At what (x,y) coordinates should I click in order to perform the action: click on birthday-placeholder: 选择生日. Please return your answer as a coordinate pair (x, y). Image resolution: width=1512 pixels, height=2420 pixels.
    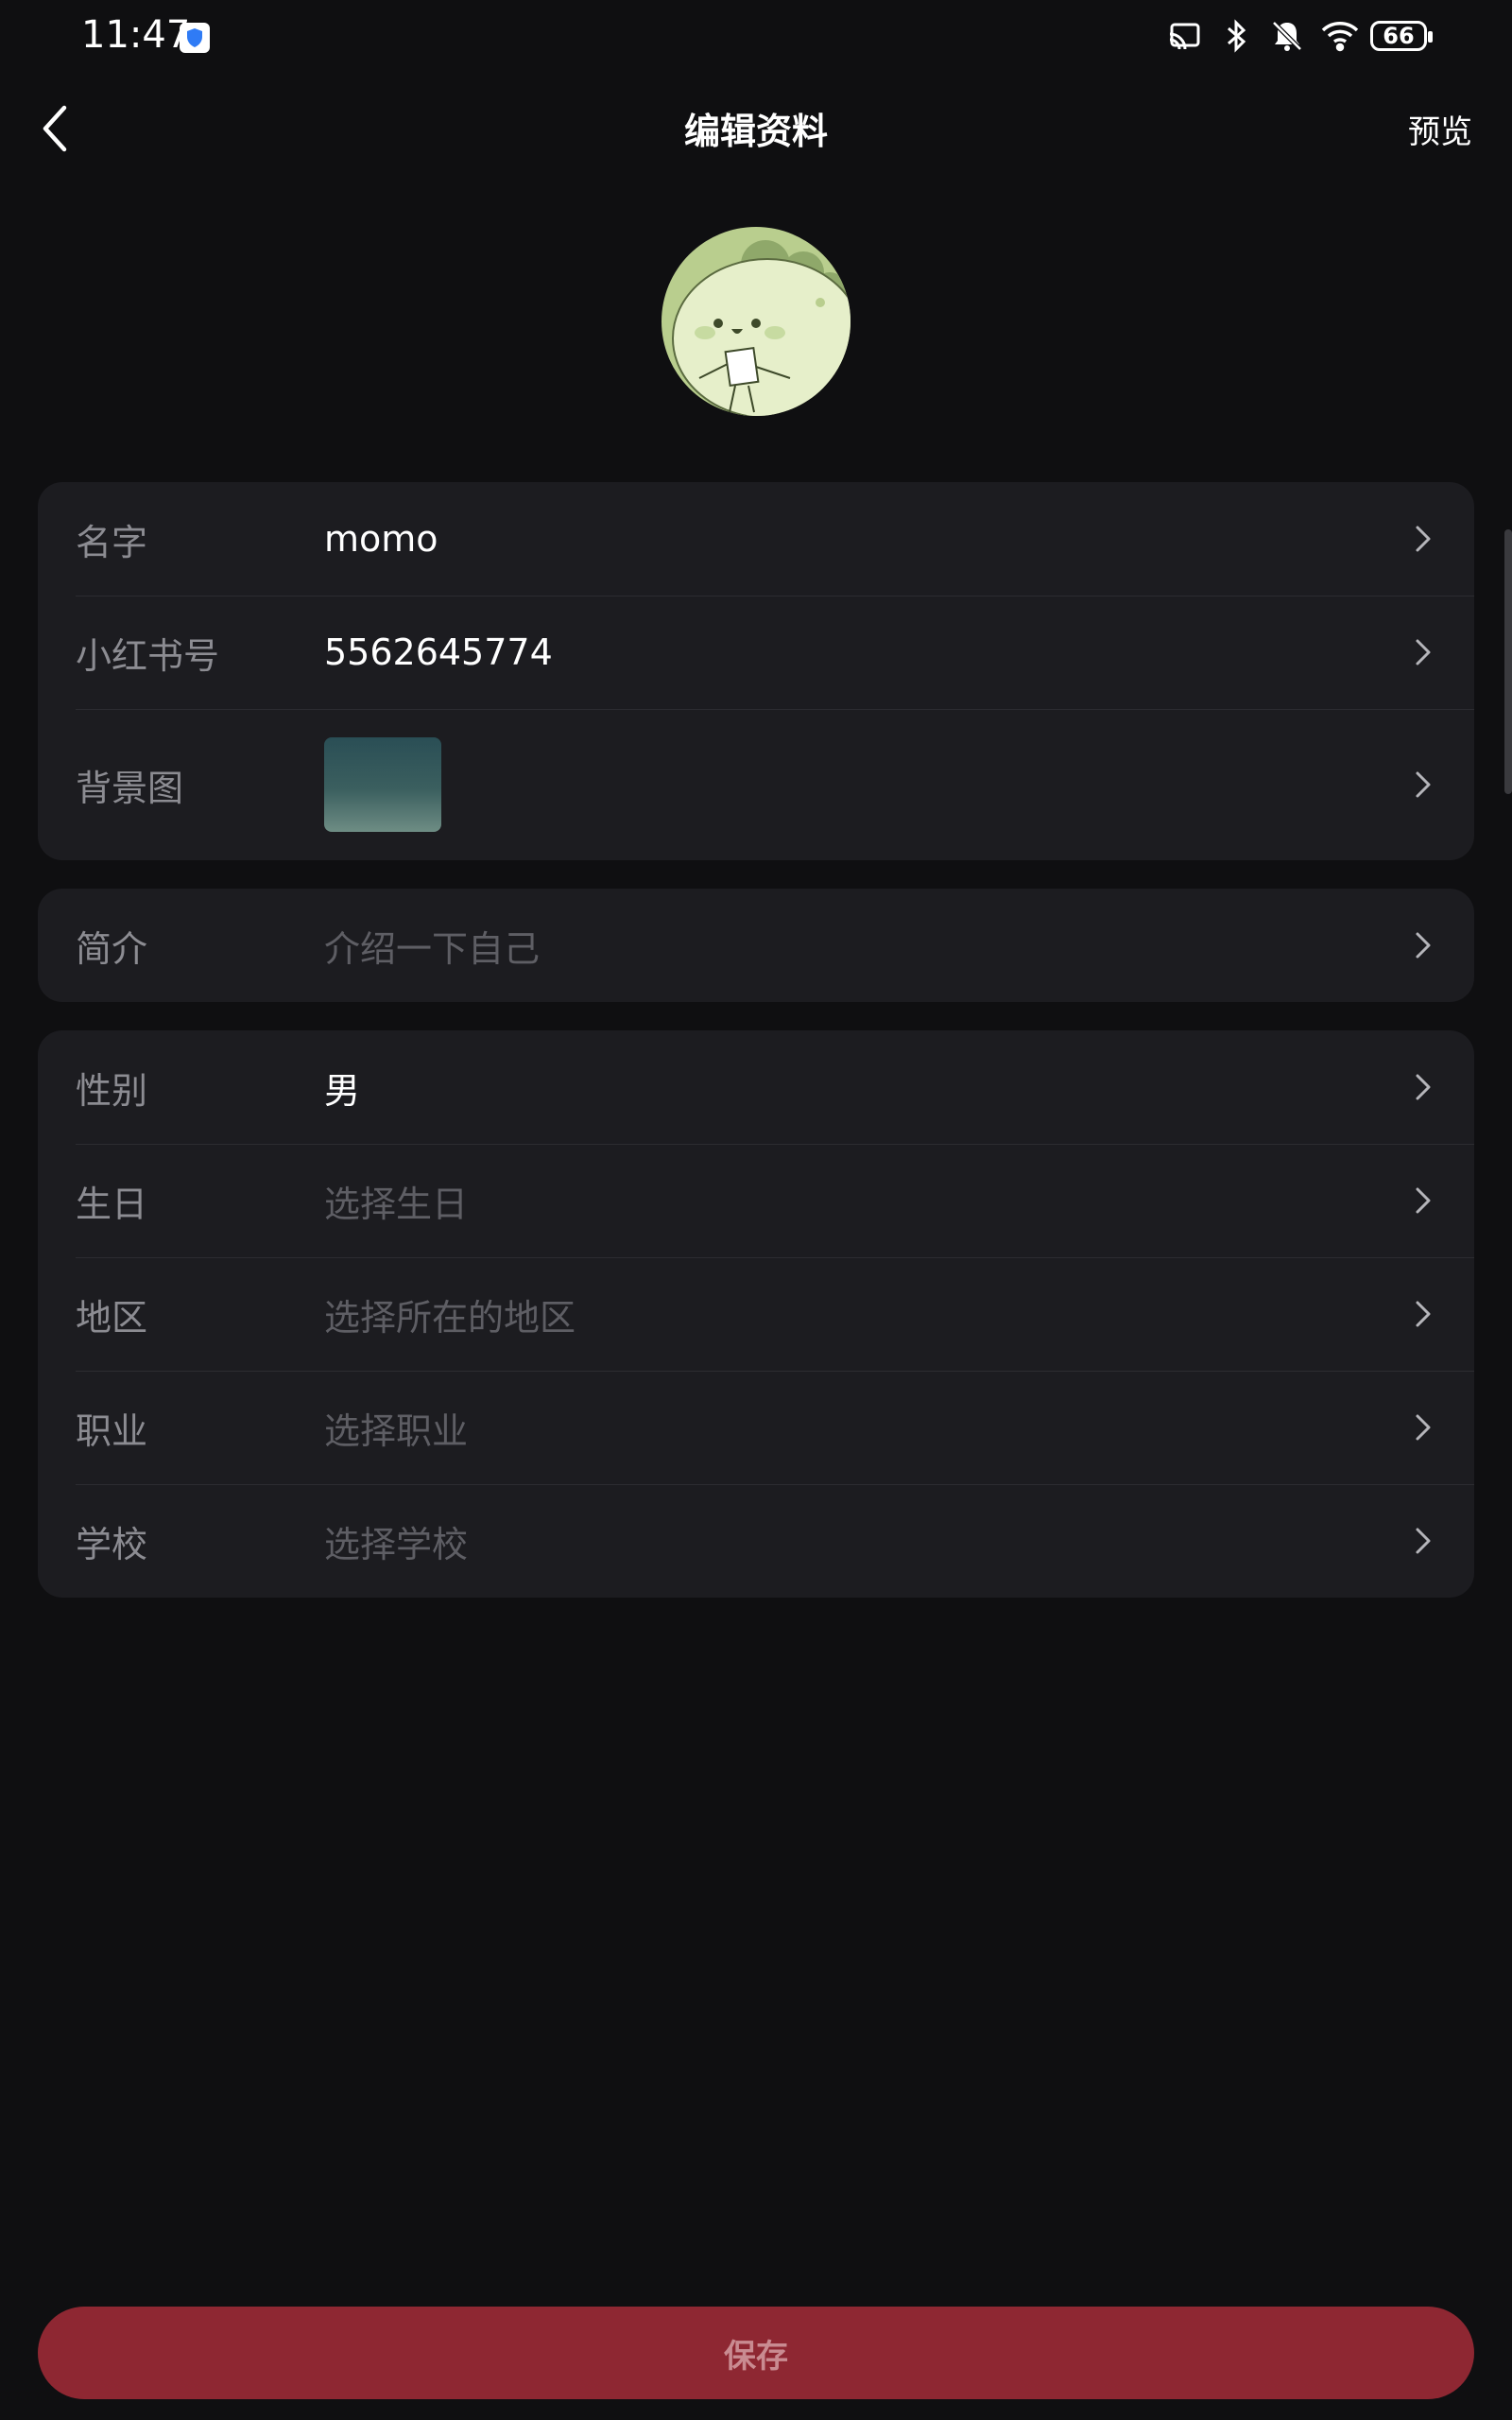
    Looking at the image, I should click on (396, 1204).